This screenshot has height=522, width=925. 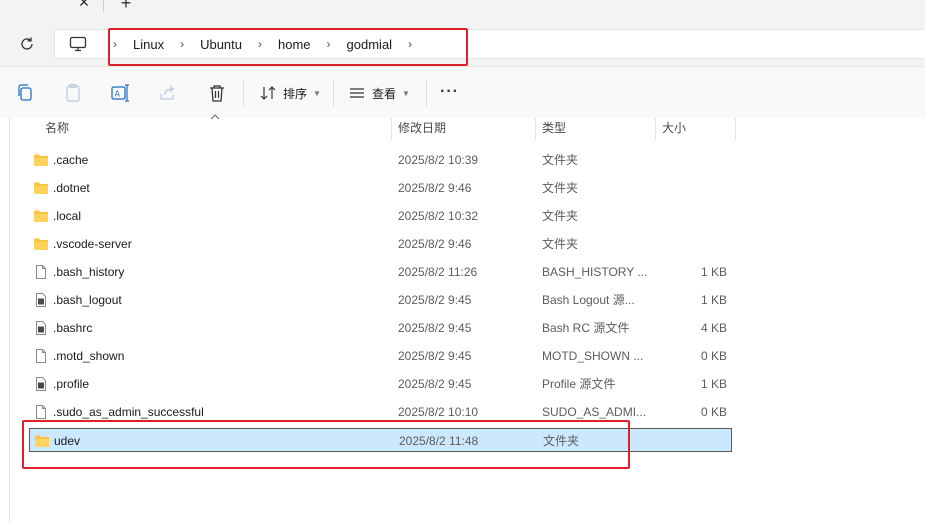 I want to click on file-name: .bash_history, so click(x=89, y=272).